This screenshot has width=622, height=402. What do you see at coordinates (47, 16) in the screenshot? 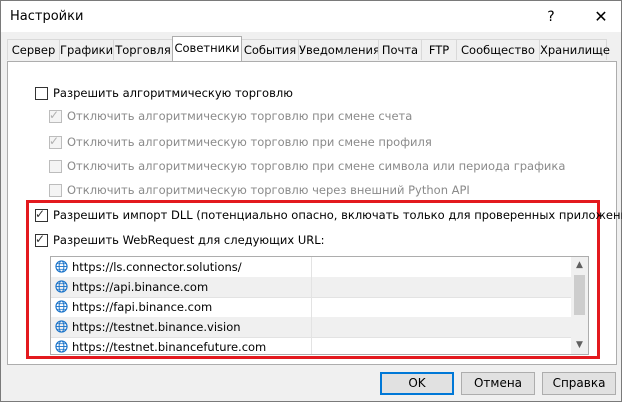
I see `dialog-title: Настройки` at bounding box center [47, 16].